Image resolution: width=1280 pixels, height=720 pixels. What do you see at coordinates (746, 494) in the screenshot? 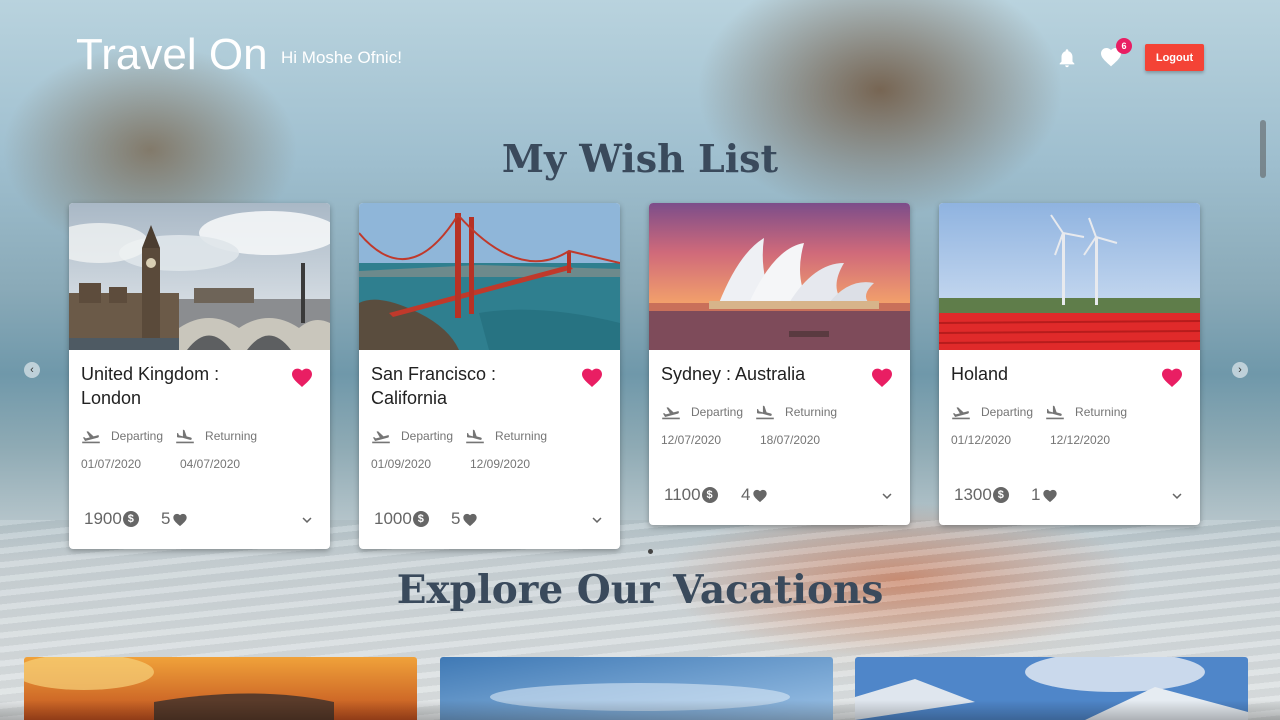
I see `likes-value: 4` at bounding box center [746, 494].